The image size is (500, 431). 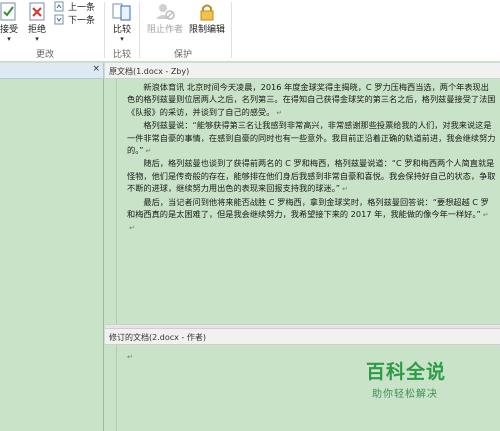 I want to click on compare-group-label: 比较, so click(x=122, y=55).